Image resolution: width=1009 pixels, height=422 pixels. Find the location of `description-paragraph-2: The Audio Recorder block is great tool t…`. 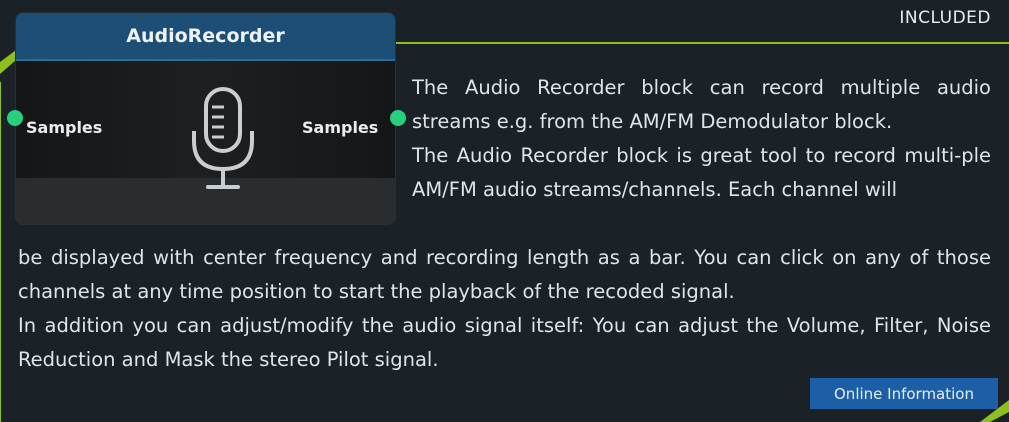

description-paragraph-2: The Audio Recorder block is great tool t… is located at coordinates (701, 172).